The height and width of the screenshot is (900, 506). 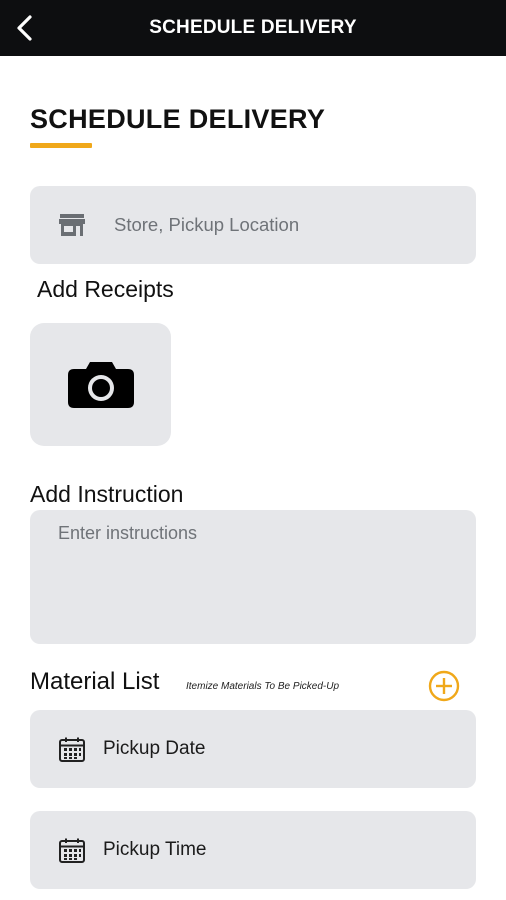 What do you see at coordinates (178, 119) in the screenshot?
I see `page-title: SCHEDULE DELIVERY` at bounding box center [178, 119].